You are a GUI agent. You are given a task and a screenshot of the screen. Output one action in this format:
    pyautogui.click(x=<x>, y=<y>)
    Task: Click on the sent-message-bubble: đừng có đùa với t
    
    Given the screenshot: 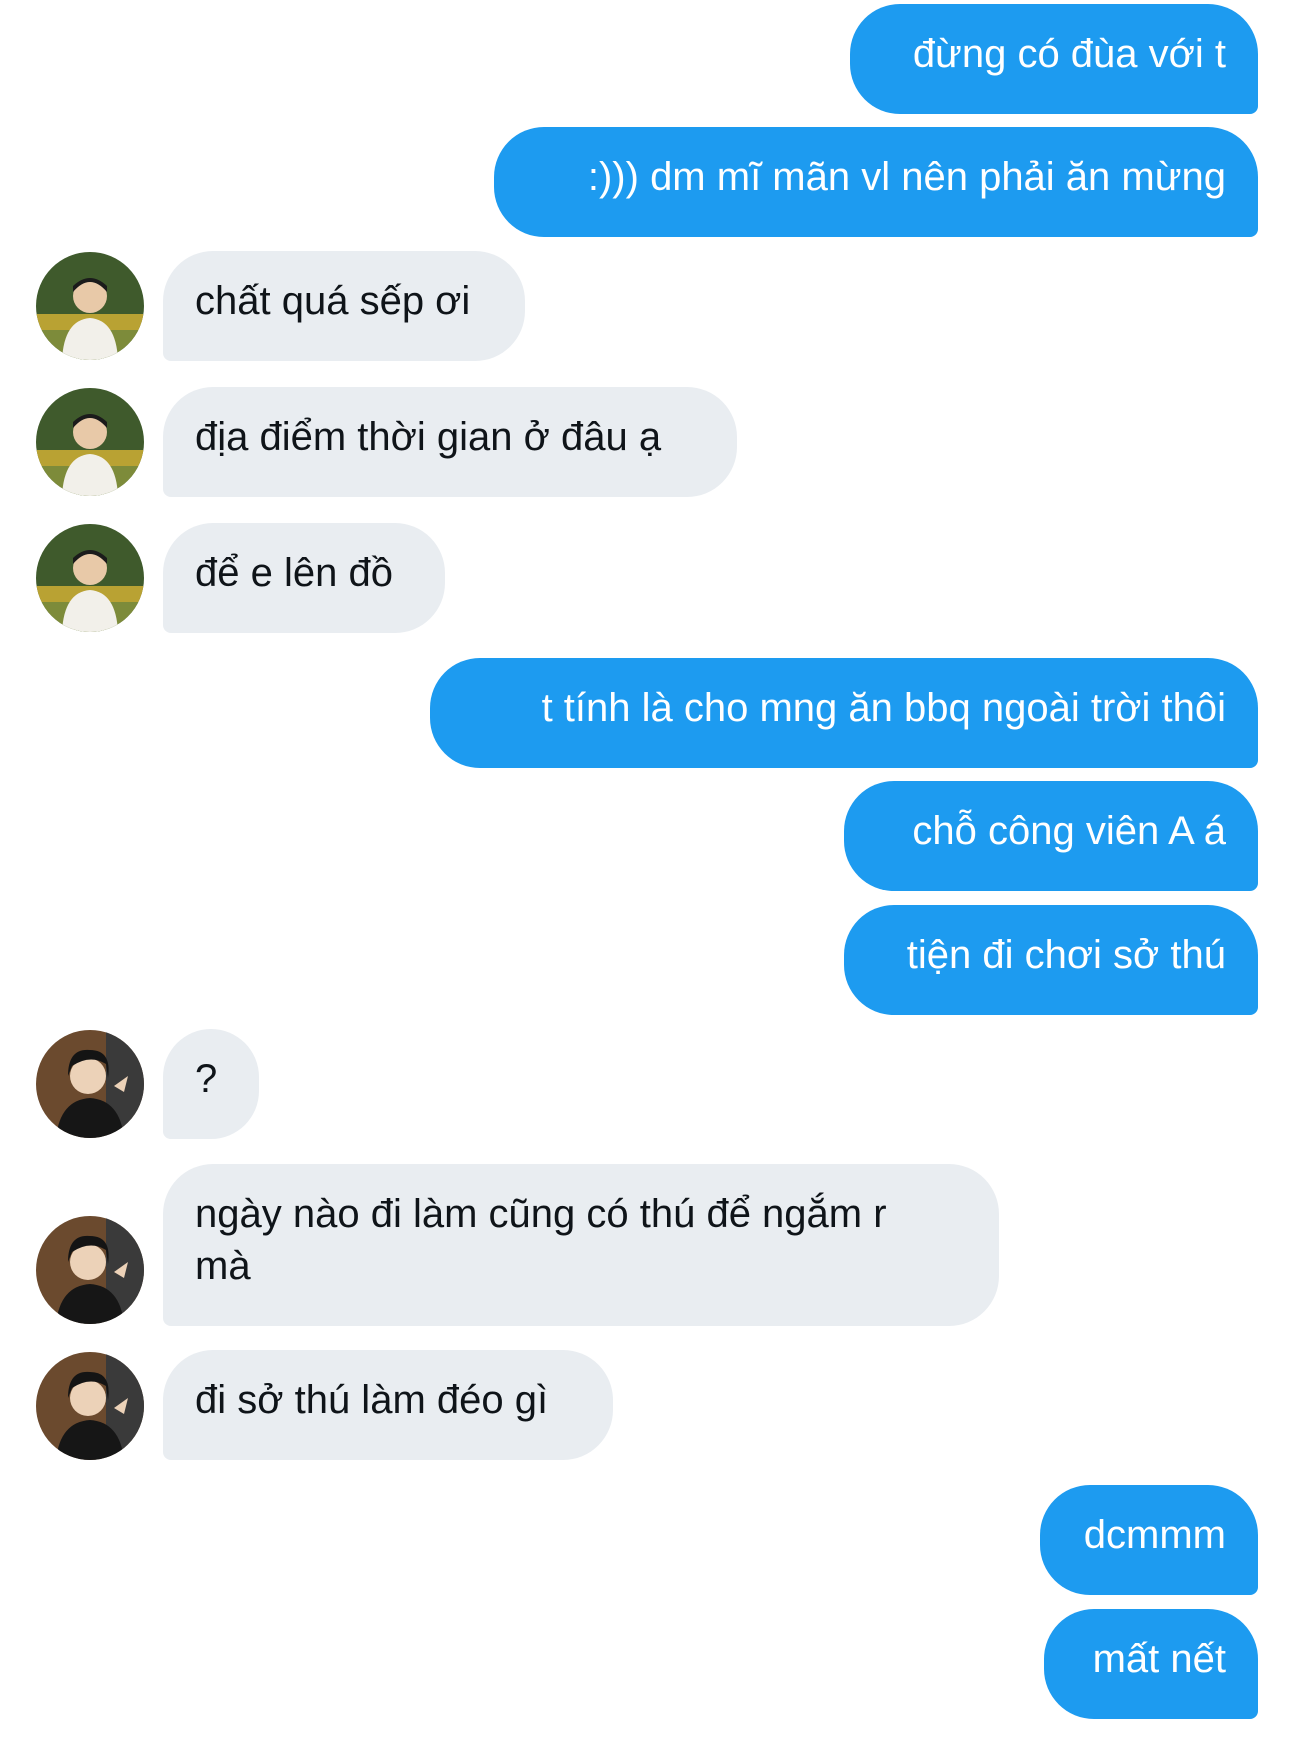 What is the action you would take?
    pyautogui.click(x=1054, y=59)
    